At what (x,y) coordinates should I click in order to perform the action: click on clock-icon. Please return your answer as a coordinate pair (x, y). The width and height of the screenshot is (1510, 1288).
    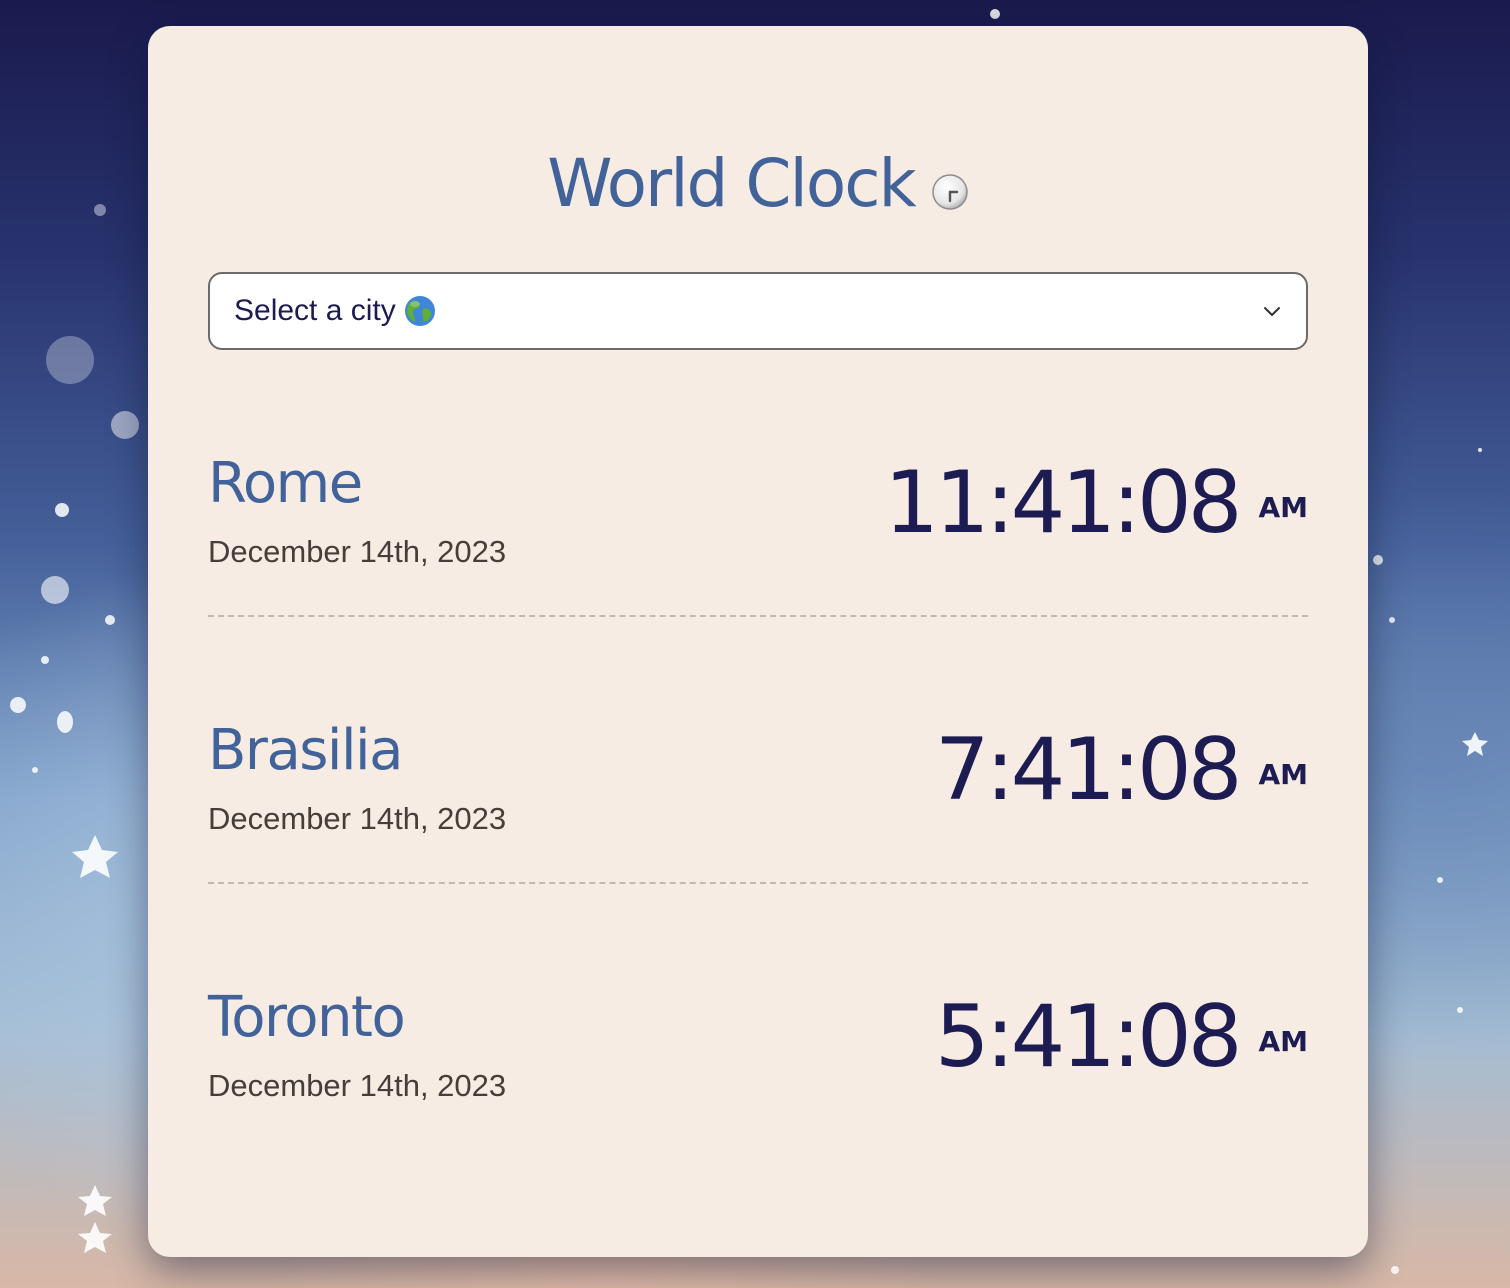
    Looking at the image, I should click on (949, 192).